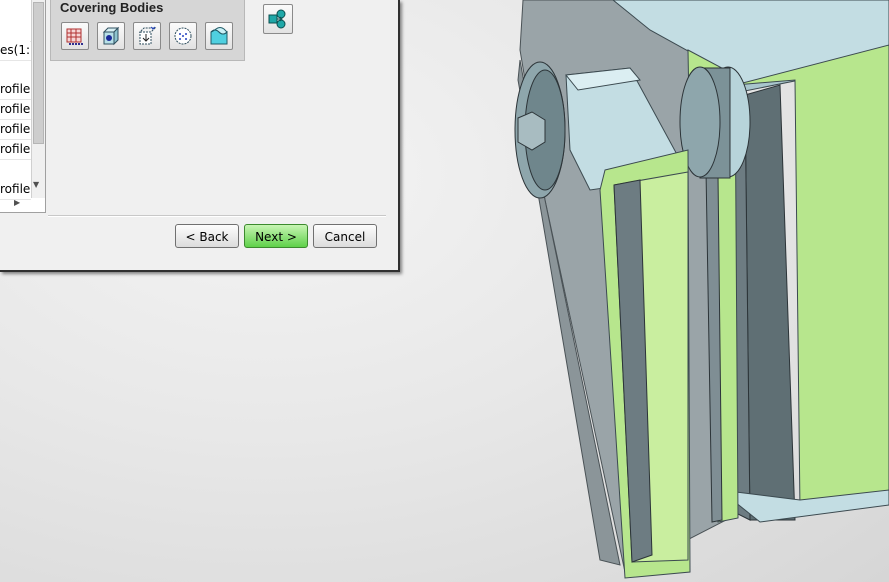 Image resolution: width=889 pixels, height=582 pixels. Describe the element at coordinates (38, 73) in the screenshot. I see `scrollbar-thumb` at that location.